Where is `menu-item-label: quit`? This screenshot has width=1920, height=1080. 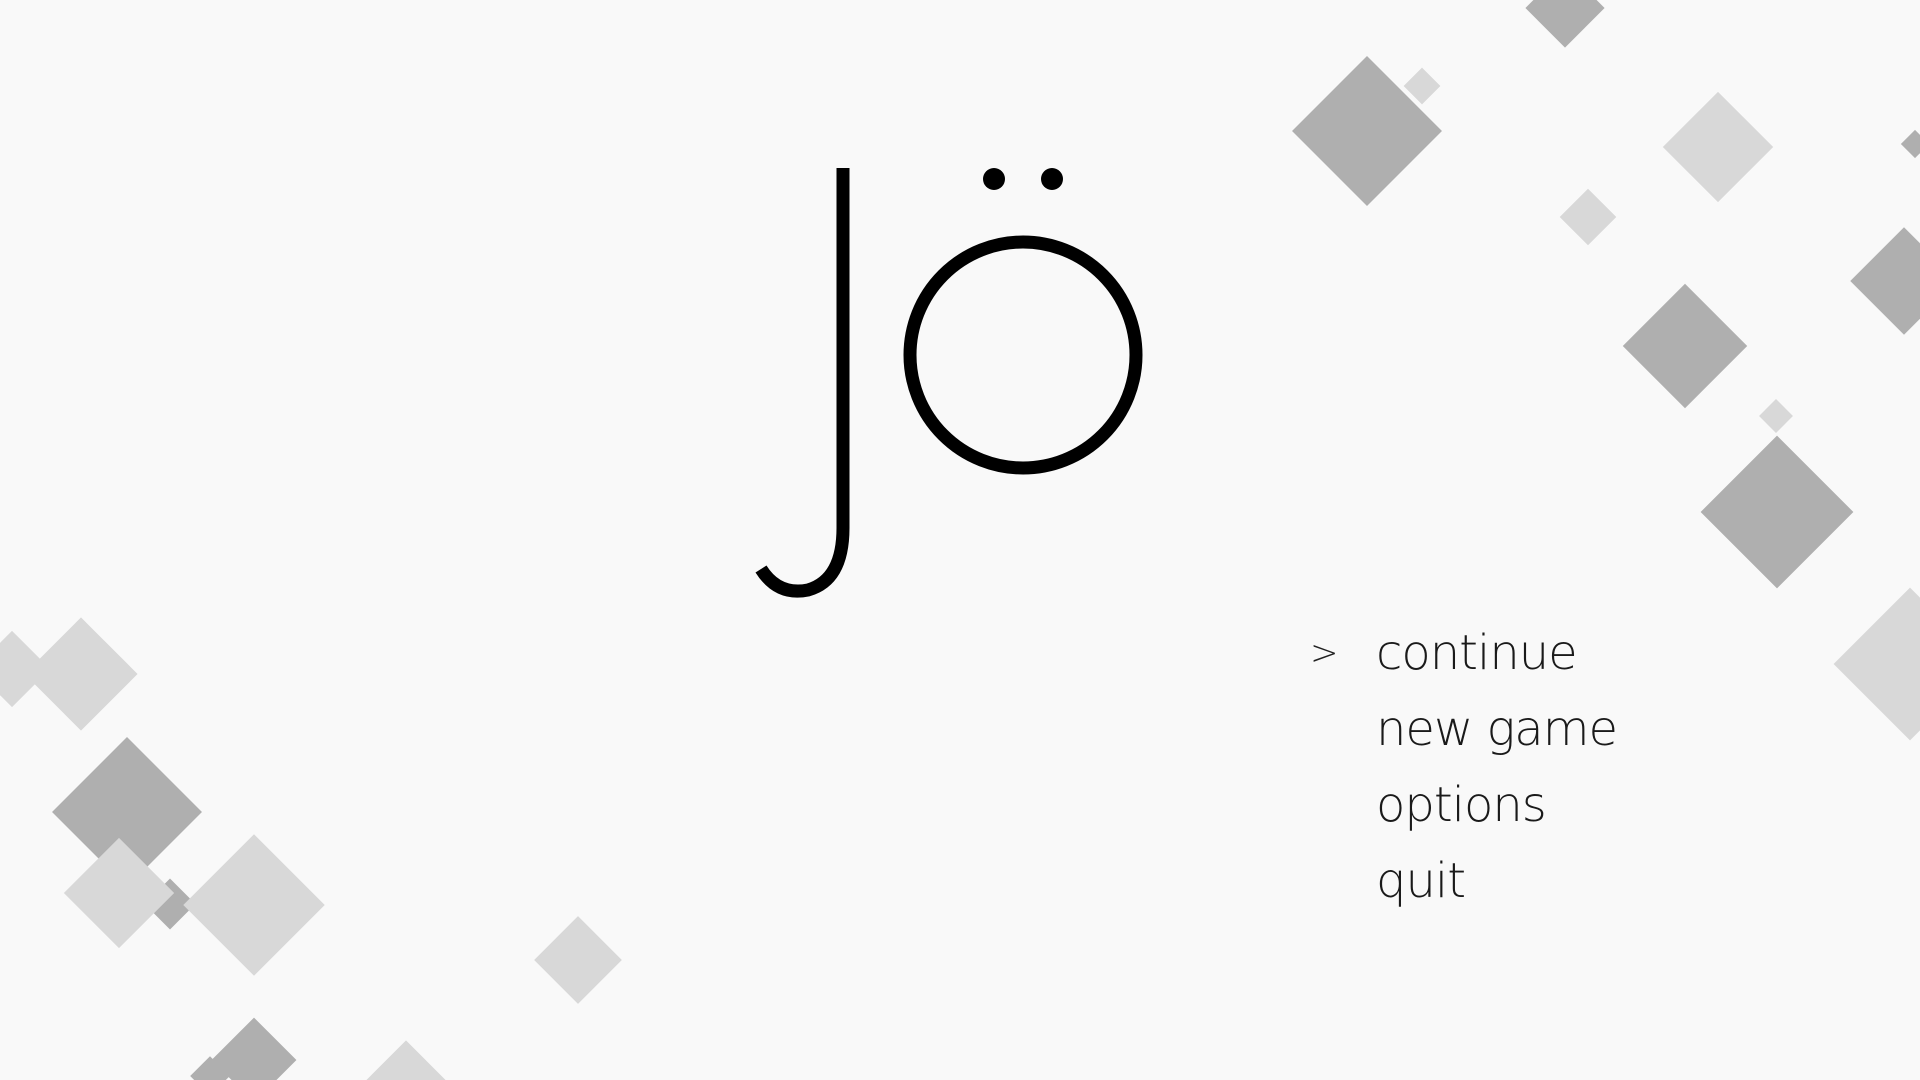 menu-item-label: quit is located at coordinates (1421, 881).